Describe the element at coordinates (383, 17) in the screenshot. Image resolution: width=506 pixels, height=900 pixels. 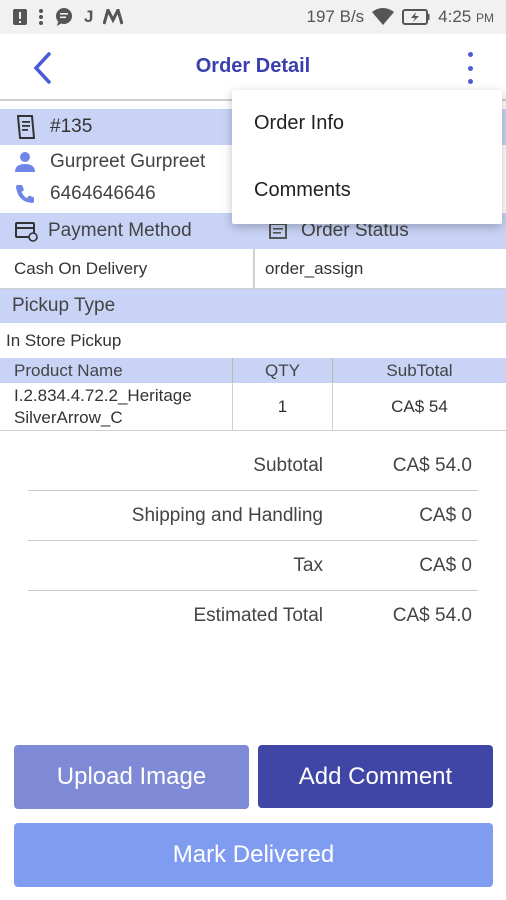
I see `wifi-icon` at that location.